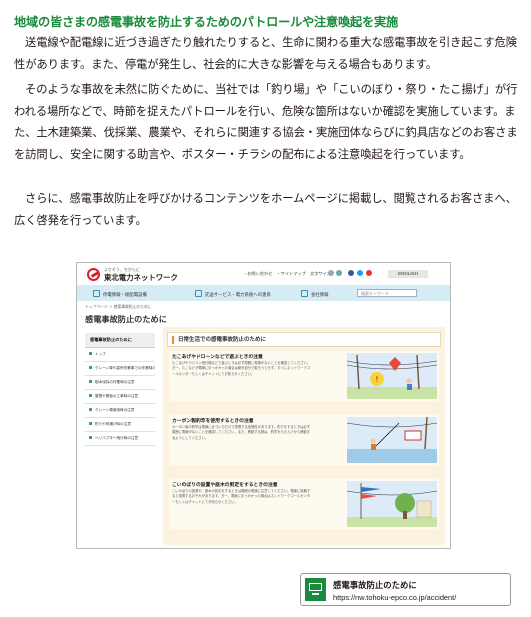  Describe the element at coordinates (392, 504) in the screenshot. I see `koinobori-illustration` at that location.